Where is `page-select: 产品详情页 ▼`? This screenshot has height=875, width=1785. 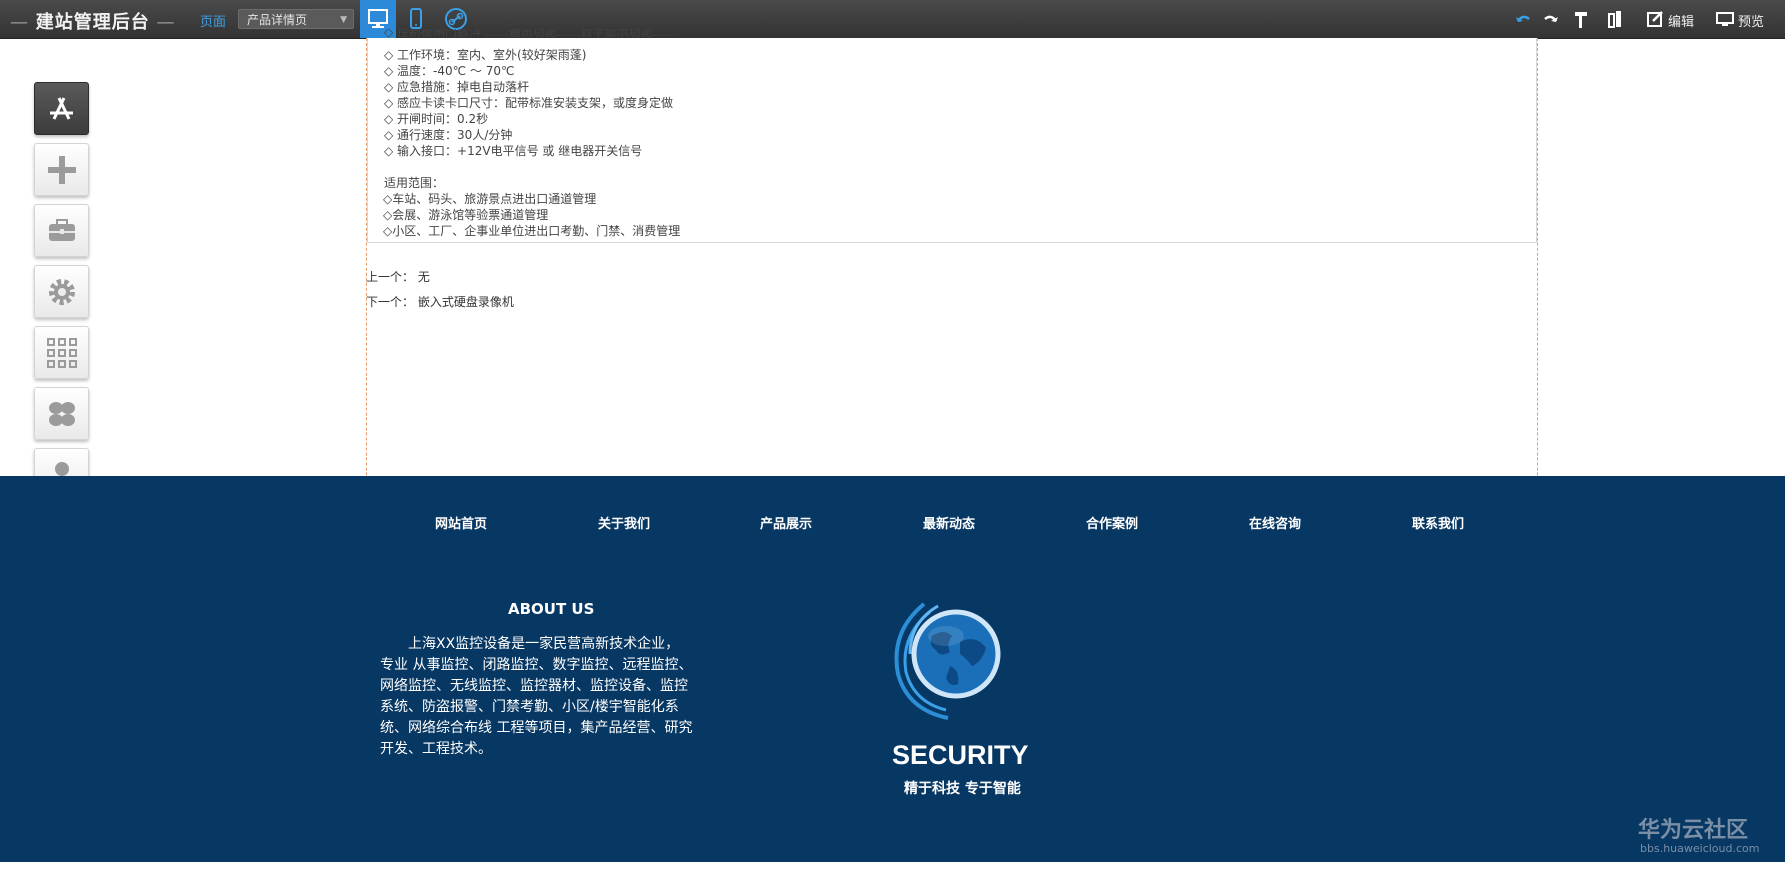 page-select: 产品详情页 ▼ is located at coordinates (296, 19).